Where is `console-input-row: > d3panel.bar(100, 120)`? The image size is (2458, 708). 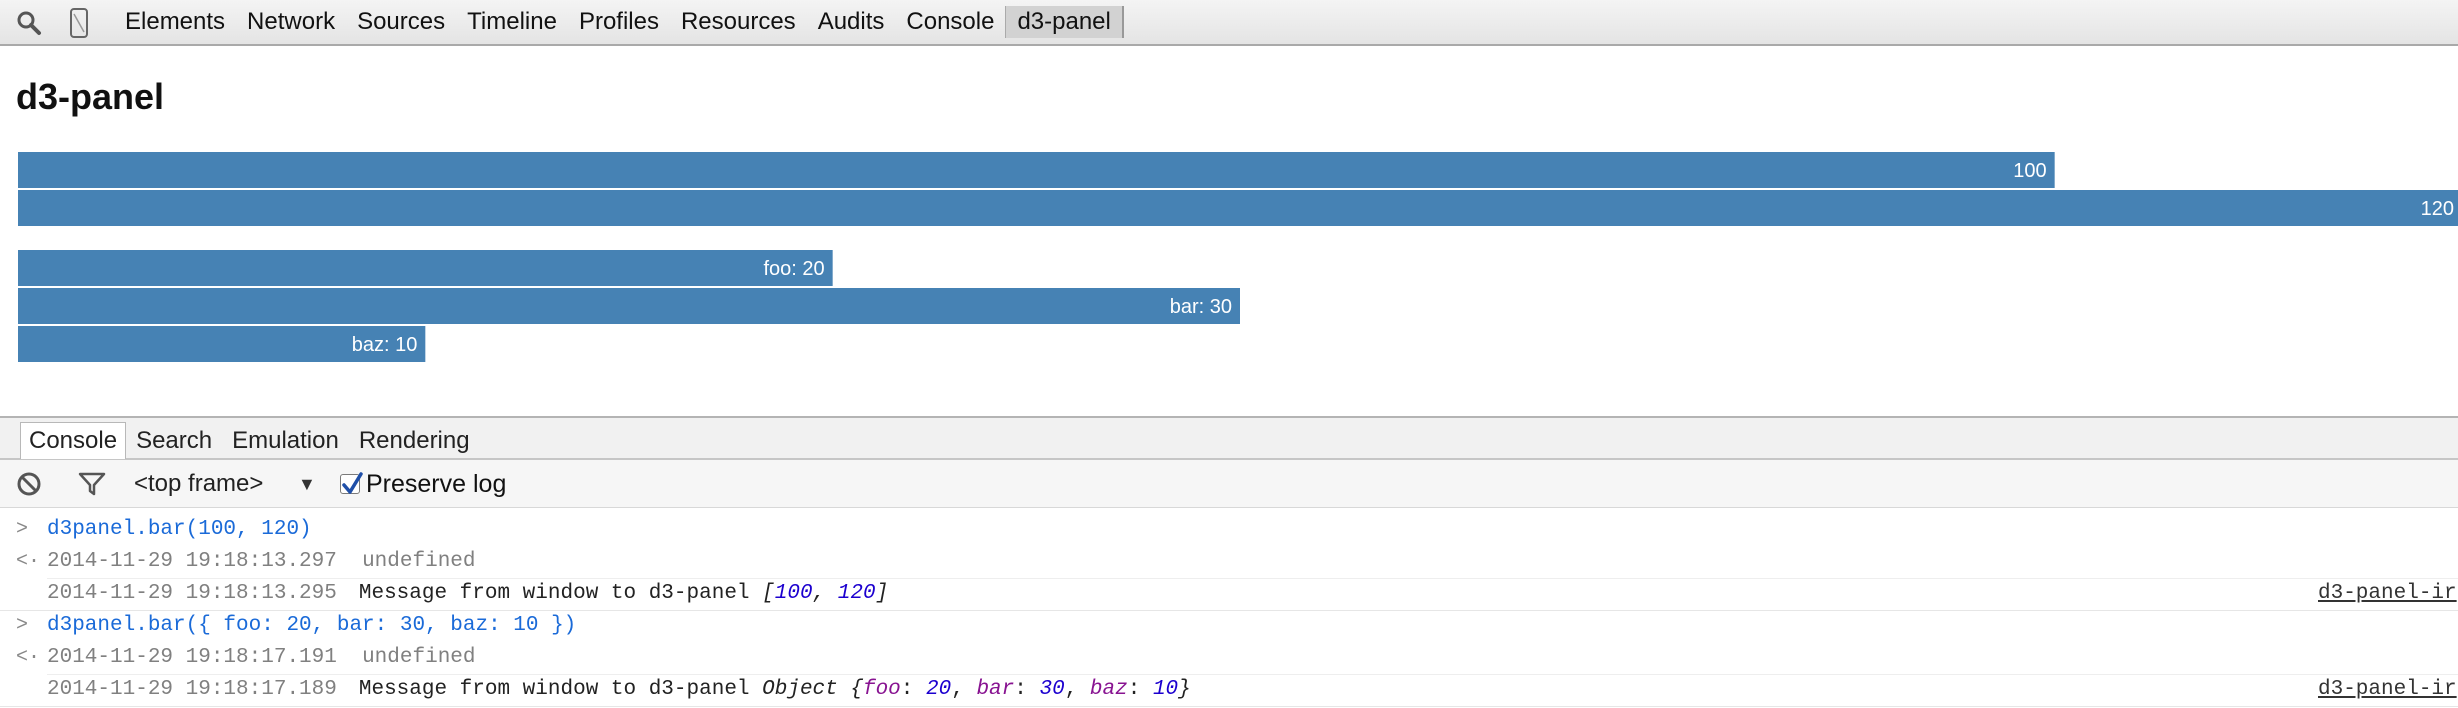
console-input-row: > d3panel.bar(100, 120) is located at coordinates (1229, 530).